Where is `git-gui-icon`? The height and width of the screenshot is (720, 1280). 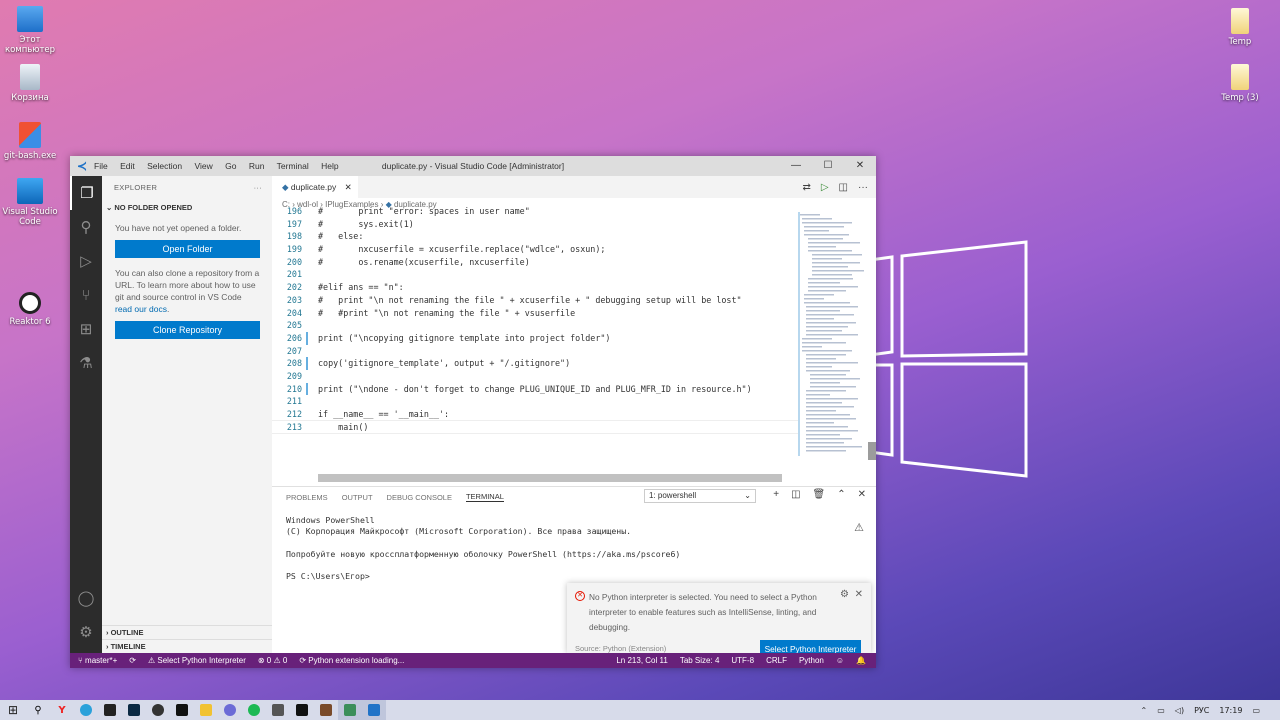
git-gui-icon is located at coordinates (350, 710).